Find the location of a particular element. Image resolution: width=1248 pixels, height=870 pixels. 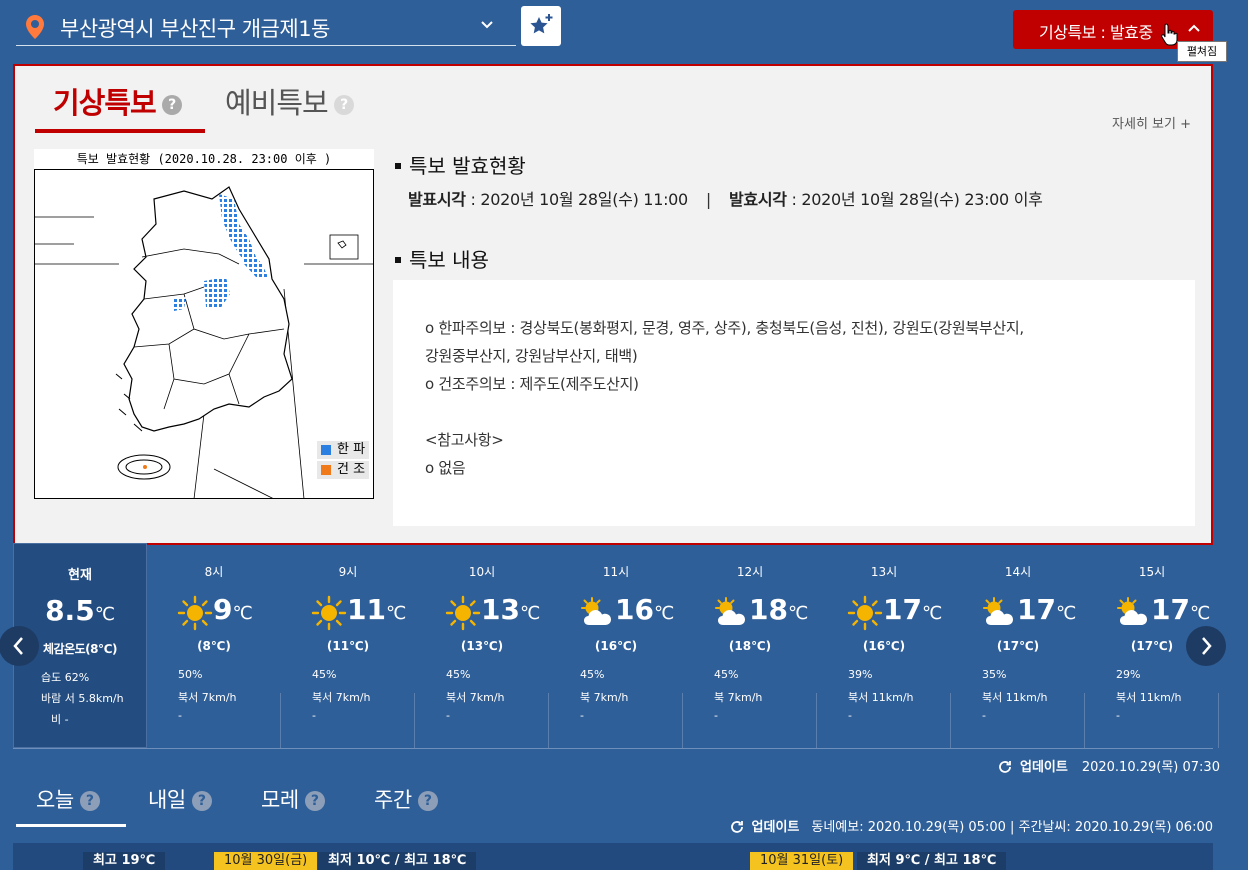

content-line: 강원중부산지, 강원남부산지, 태백) is located at coordinates (531, 356).